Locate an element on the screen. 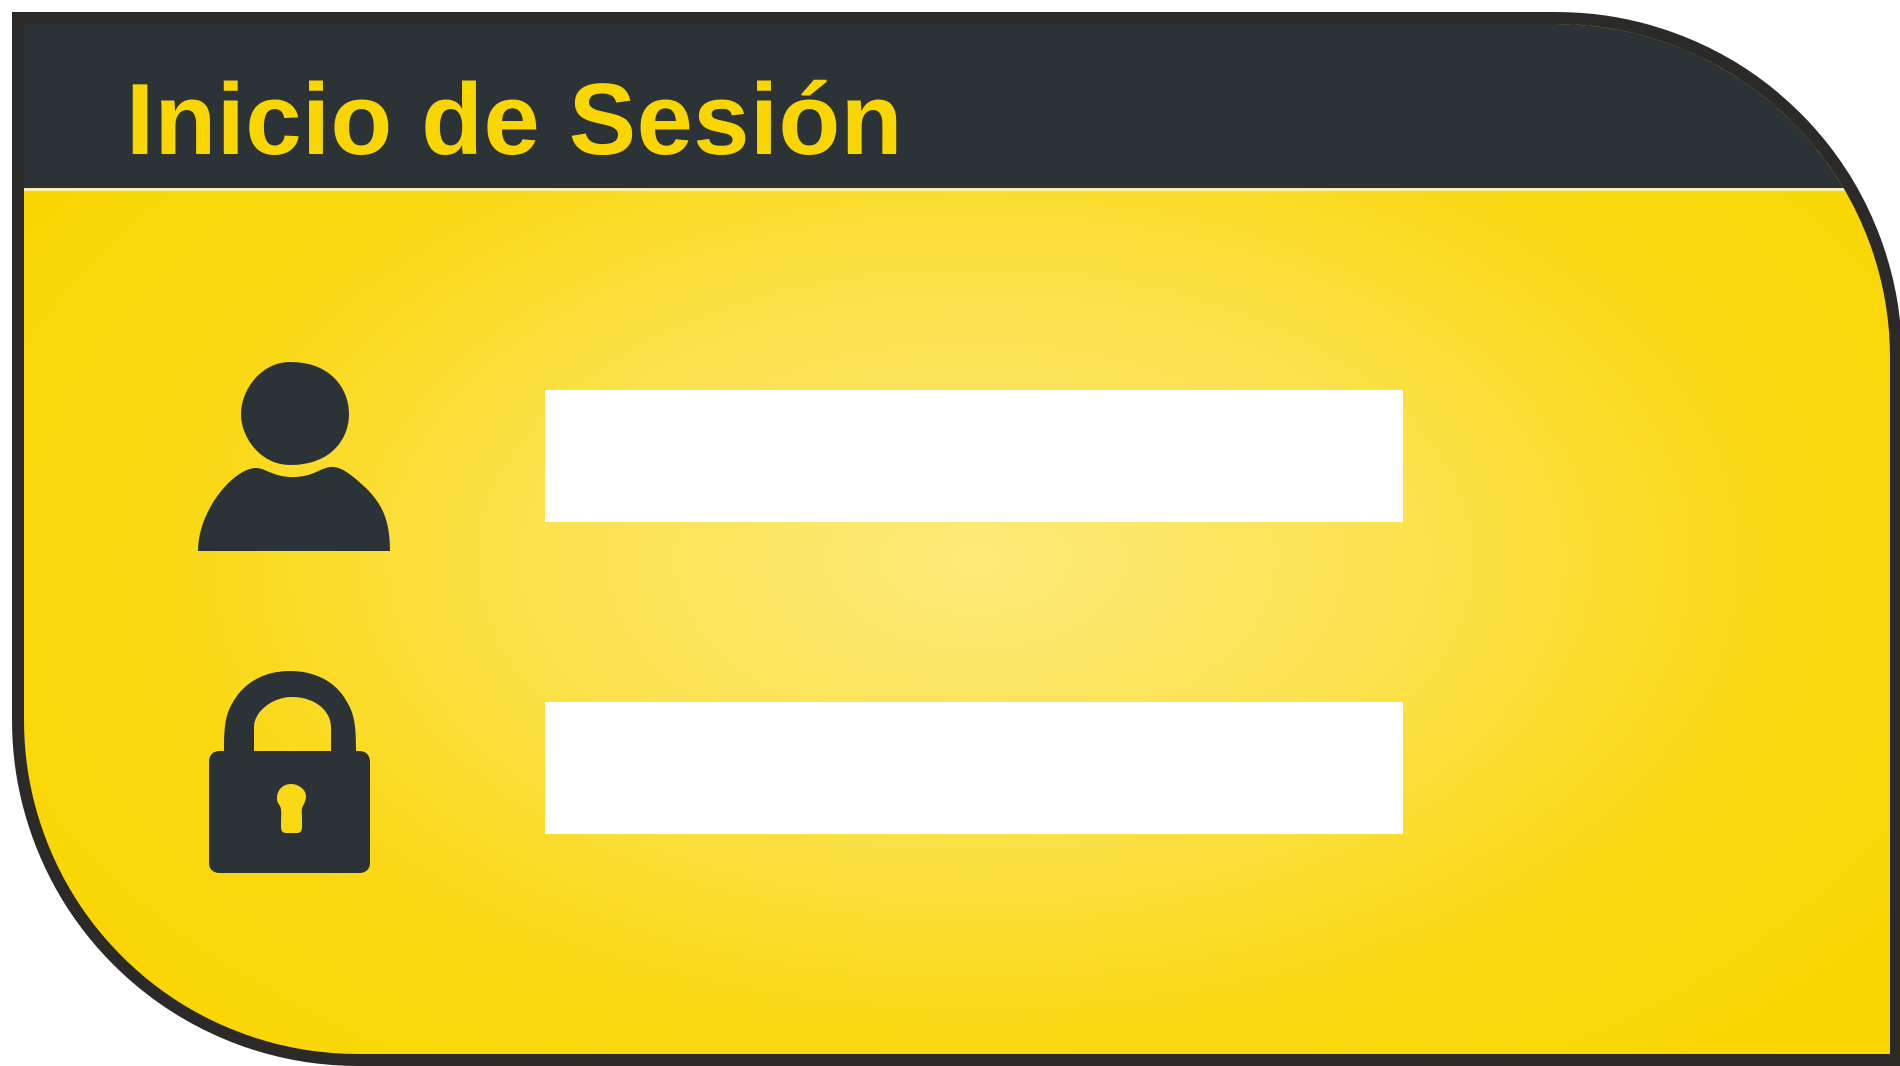  password-field is located at coordinates (974, 768).